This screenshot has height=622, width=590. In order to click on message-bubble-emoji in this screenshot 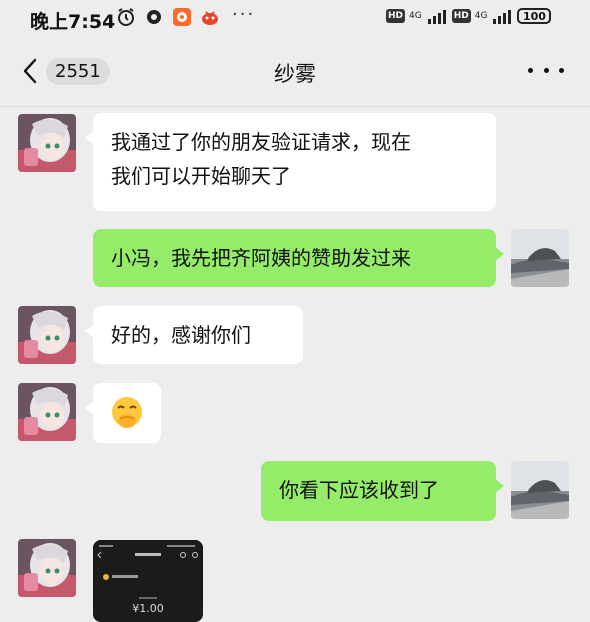, I will do `click(123, 413)`.